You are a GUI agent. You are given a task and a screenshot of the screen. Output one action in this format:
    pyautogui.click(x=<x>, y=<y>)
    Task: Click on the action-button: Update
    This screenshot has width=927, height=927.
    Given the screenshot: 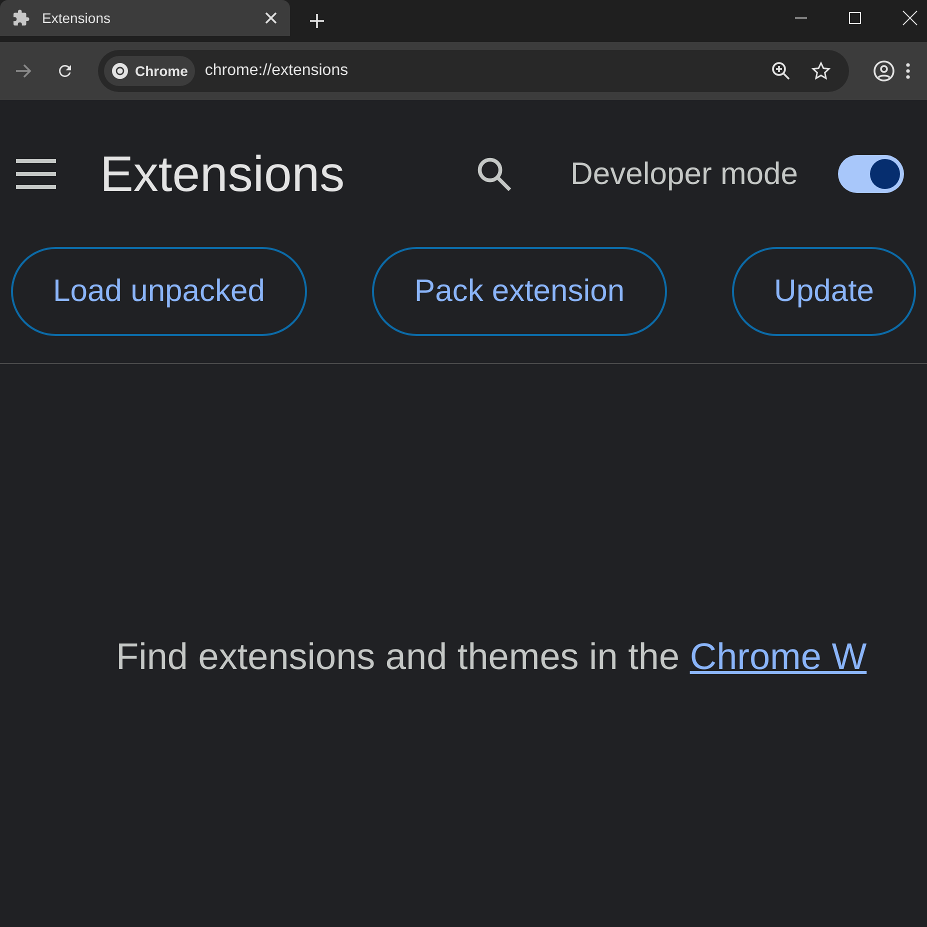 What is the action you would take?
    pyautogui.click(x=824, y=291)
    